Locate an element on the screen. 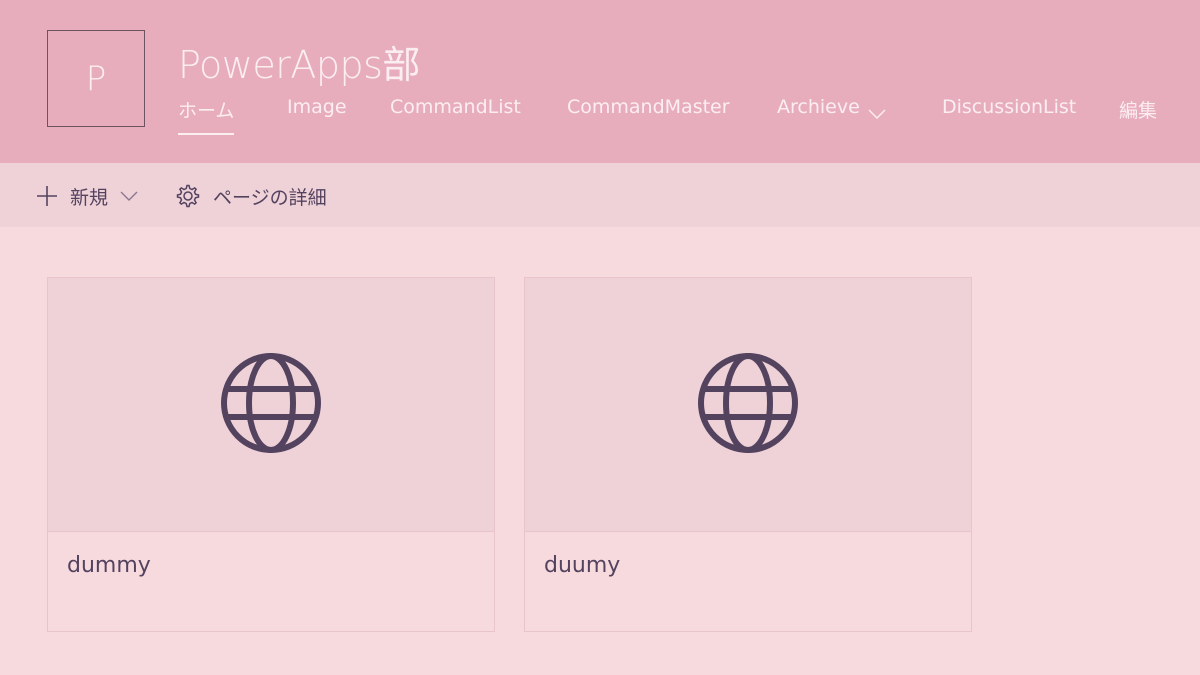 This screenshot has height=675, width=1200. card-title: duumy is located at coordinates (582, 565).